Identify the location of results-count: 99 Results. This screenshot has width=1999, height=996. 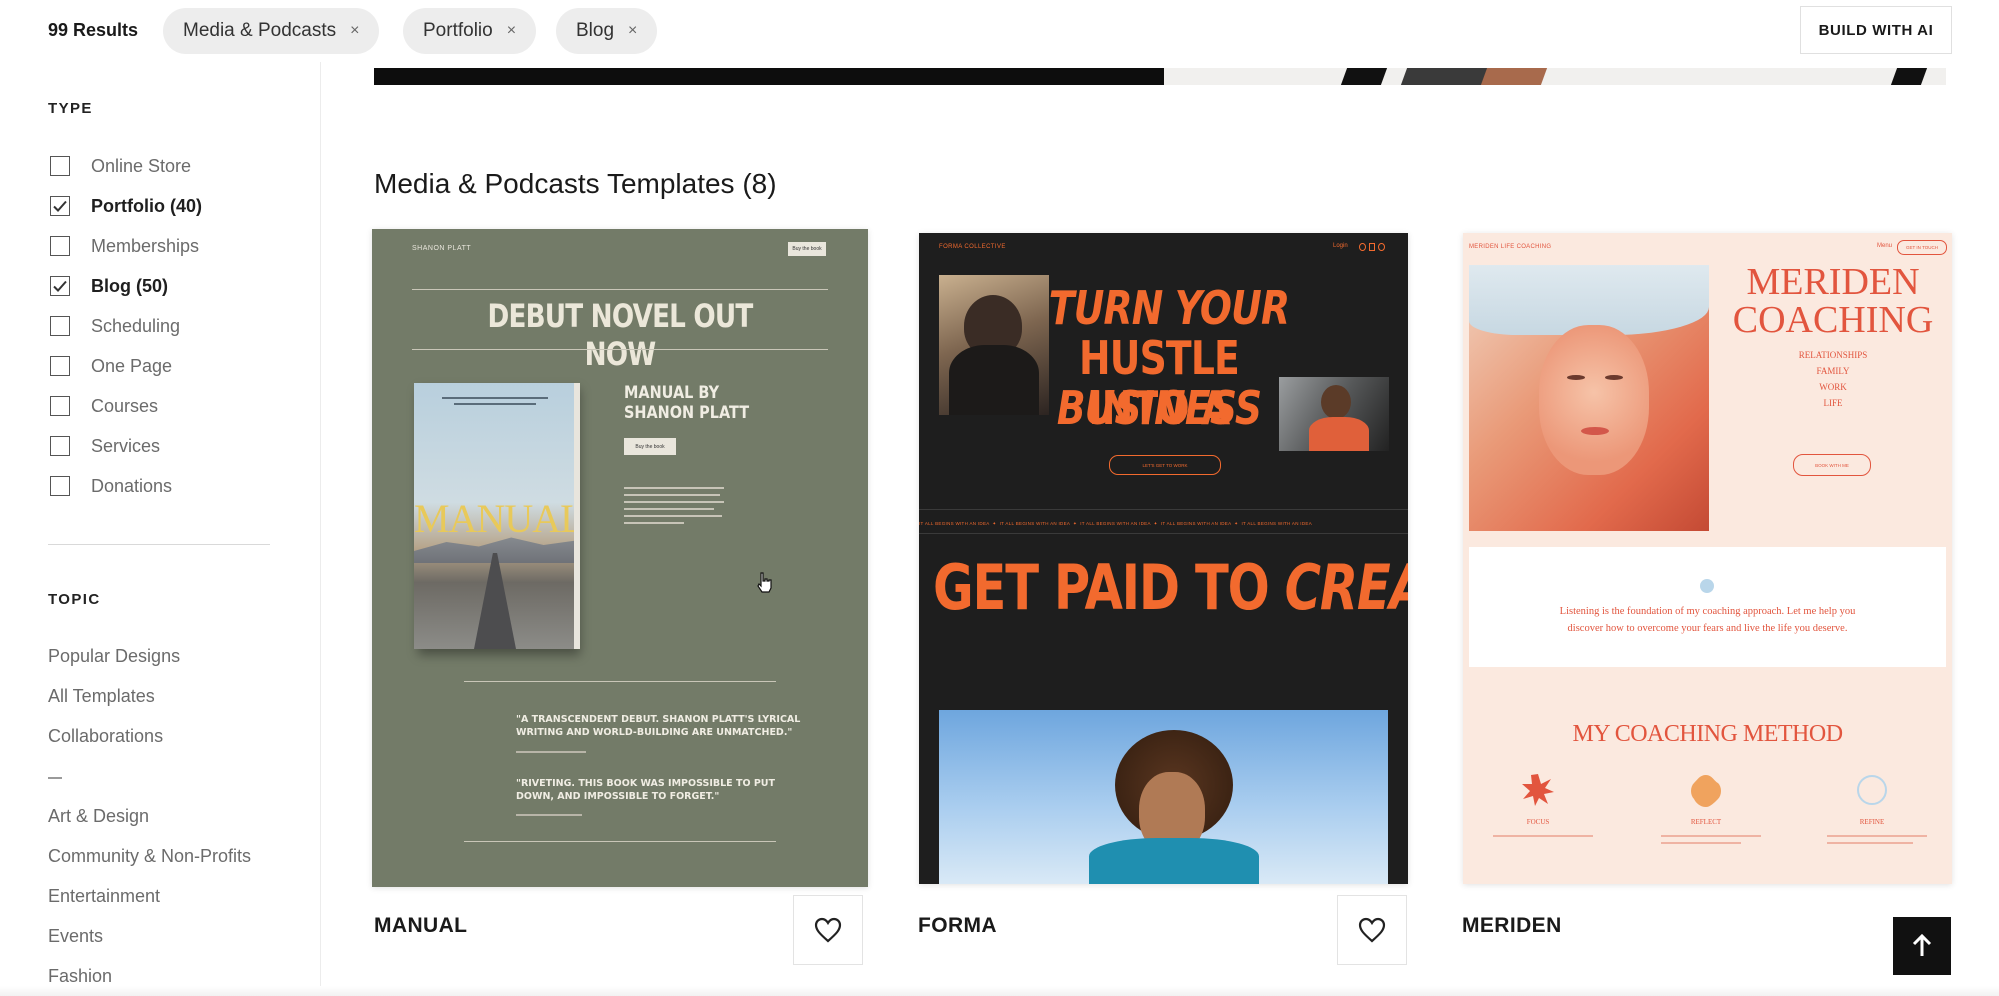
(93, 30).